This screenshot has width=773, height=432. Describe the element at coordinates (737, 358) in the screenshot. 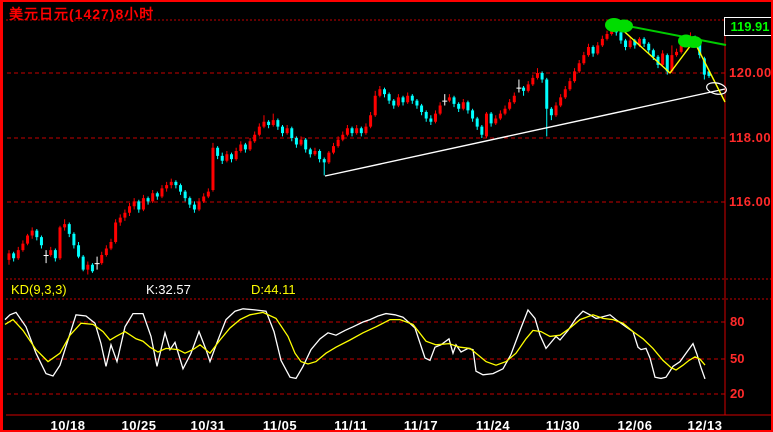

I see `kd-axis-label: 50` at that location.